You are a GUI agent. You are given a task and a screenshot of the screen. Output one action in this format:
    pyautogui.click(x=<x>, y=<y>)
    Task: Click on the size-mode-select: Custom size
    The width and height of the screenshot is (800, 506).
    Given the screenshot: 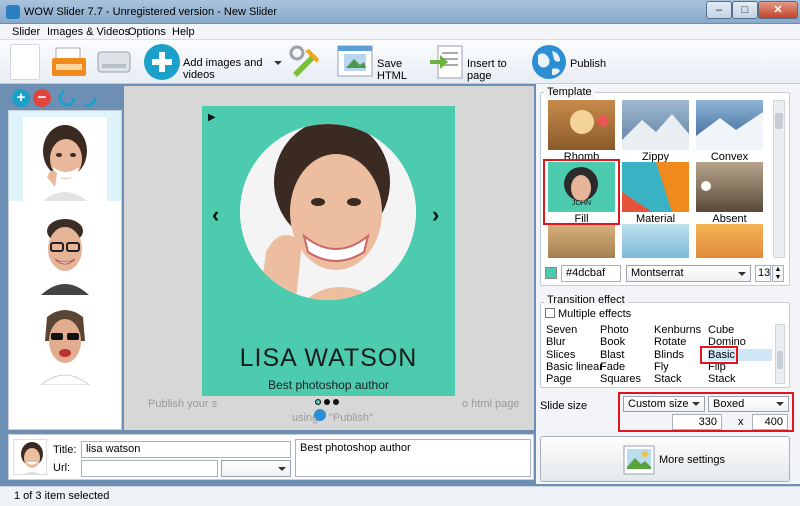 What is the action you would take?
    pyautogui.click(x=664, y=404)
    